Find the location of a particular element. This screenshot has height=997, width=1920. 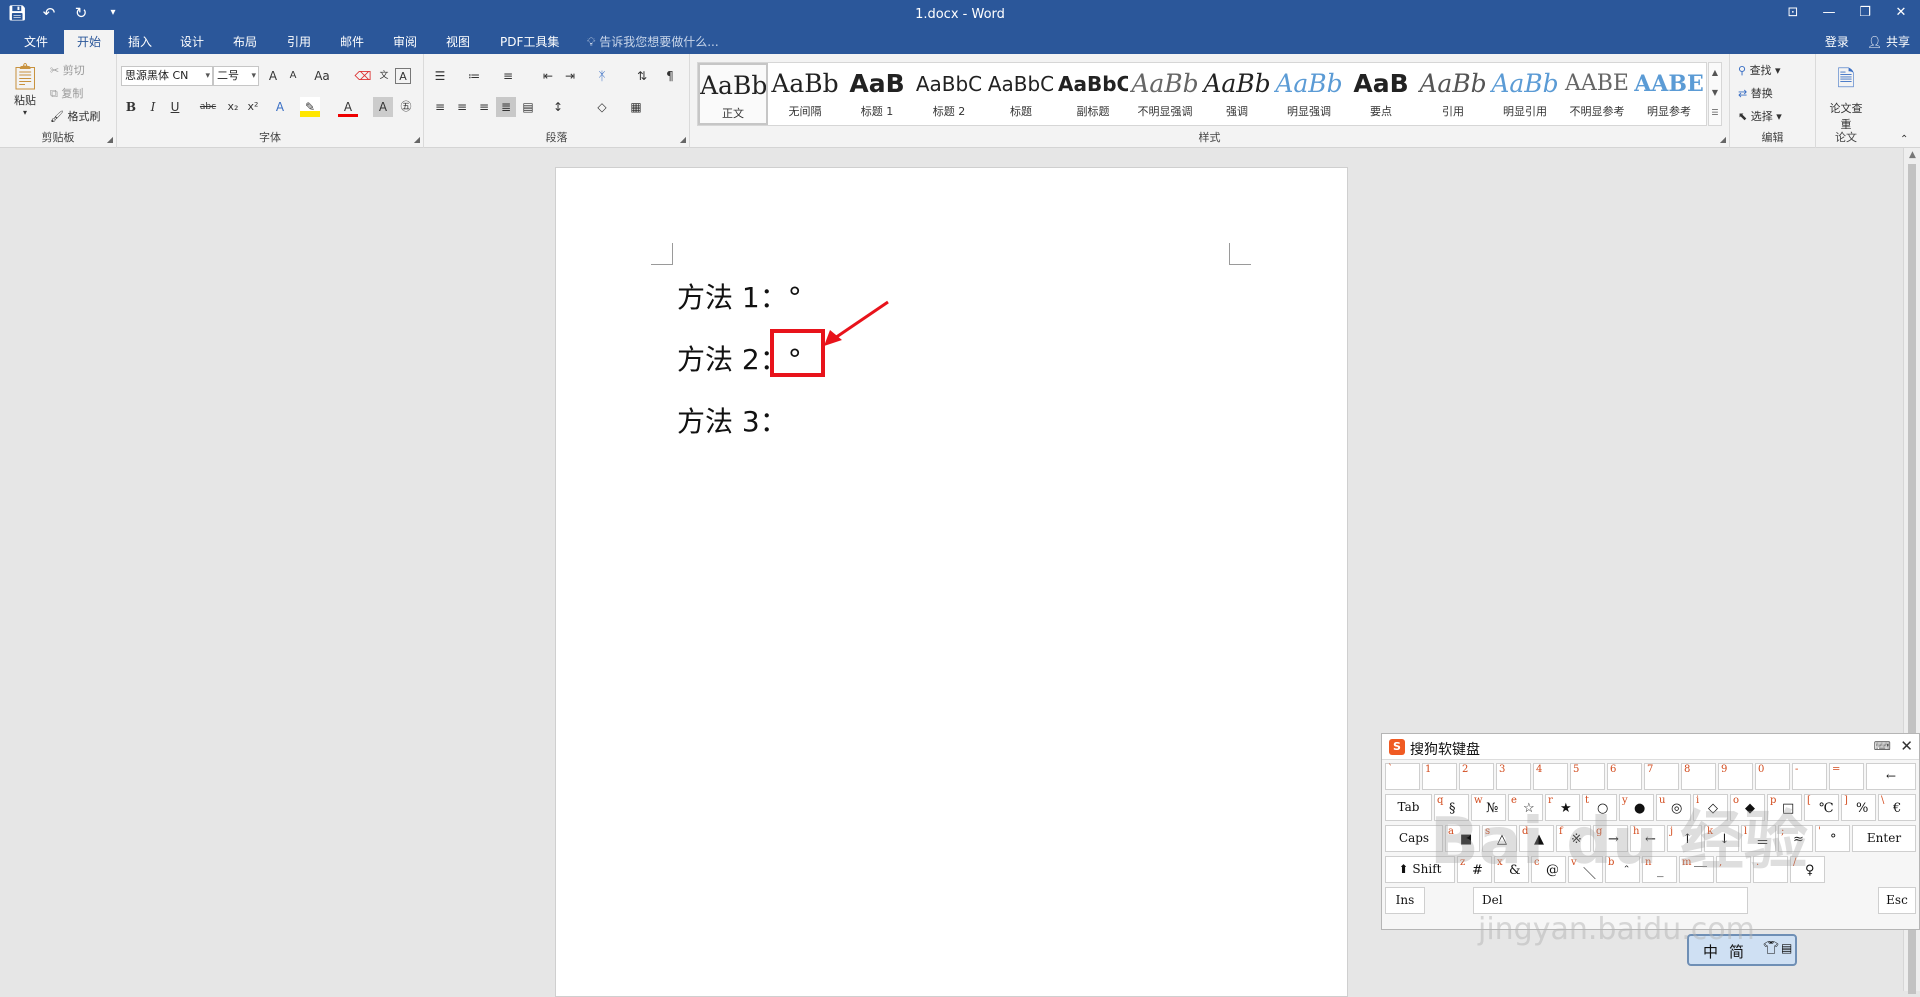

shrink-font-button: A is located at coordinates (293, 76).